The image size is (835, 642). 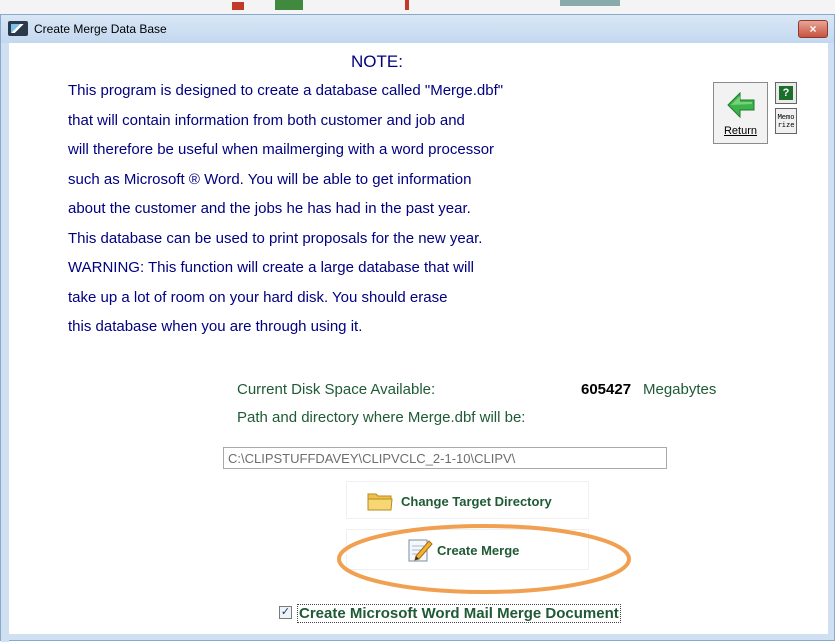 I want to click on highlight-ring, so click(x=484, y=559).